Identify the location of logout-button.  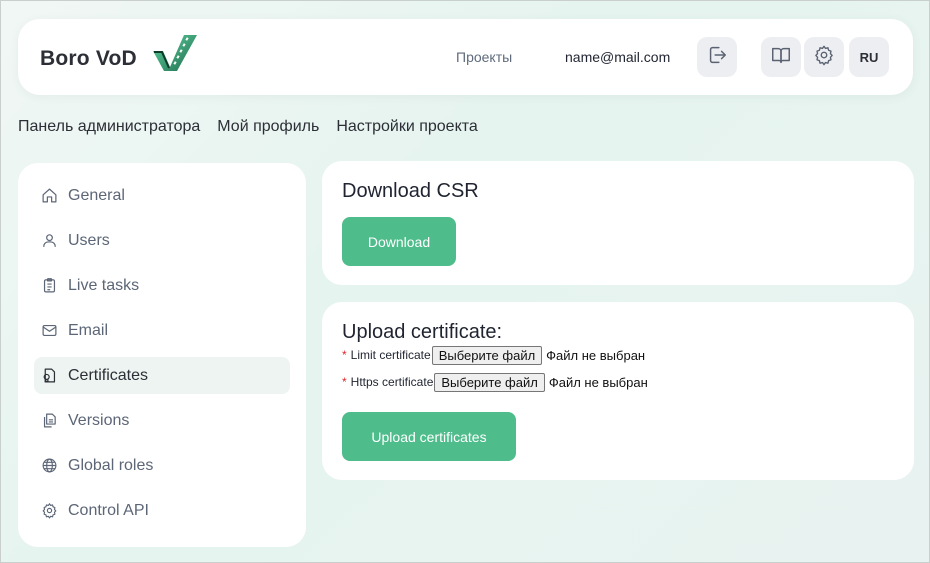
(717, 57).